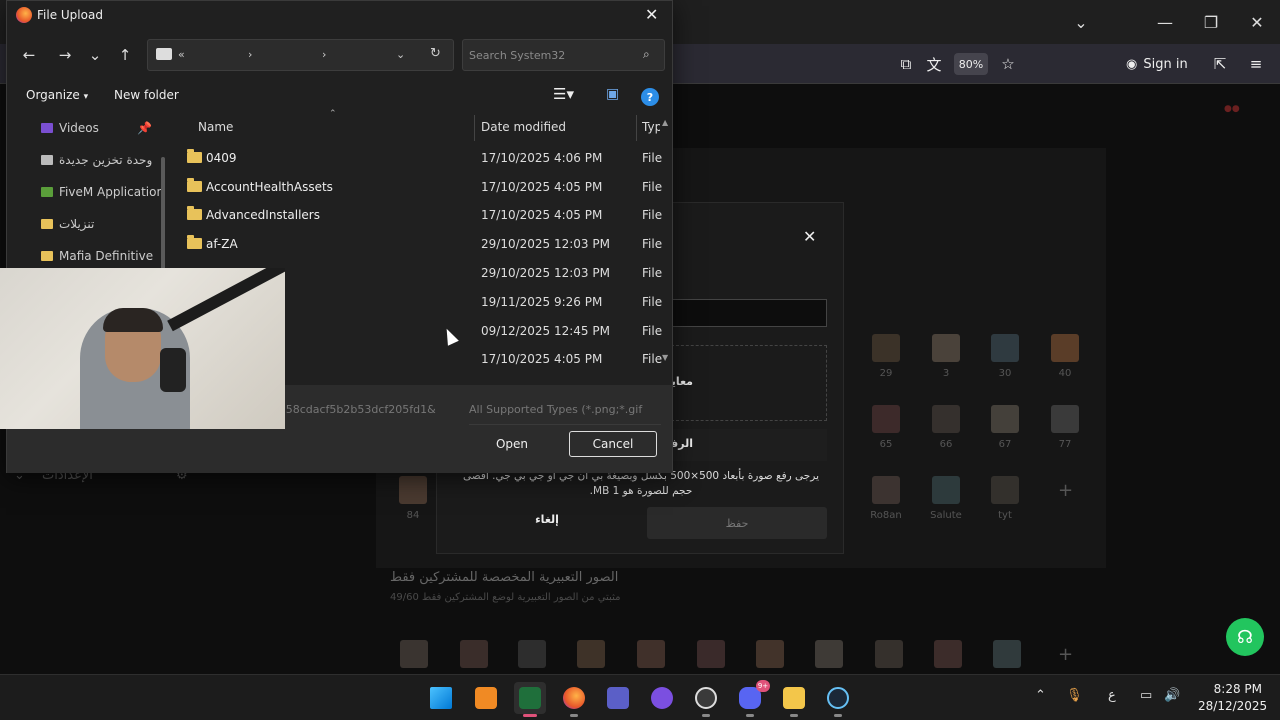 This screenshot has width=1280, height=720. I want to click on emoji-item: Salute, so click(946, 498).